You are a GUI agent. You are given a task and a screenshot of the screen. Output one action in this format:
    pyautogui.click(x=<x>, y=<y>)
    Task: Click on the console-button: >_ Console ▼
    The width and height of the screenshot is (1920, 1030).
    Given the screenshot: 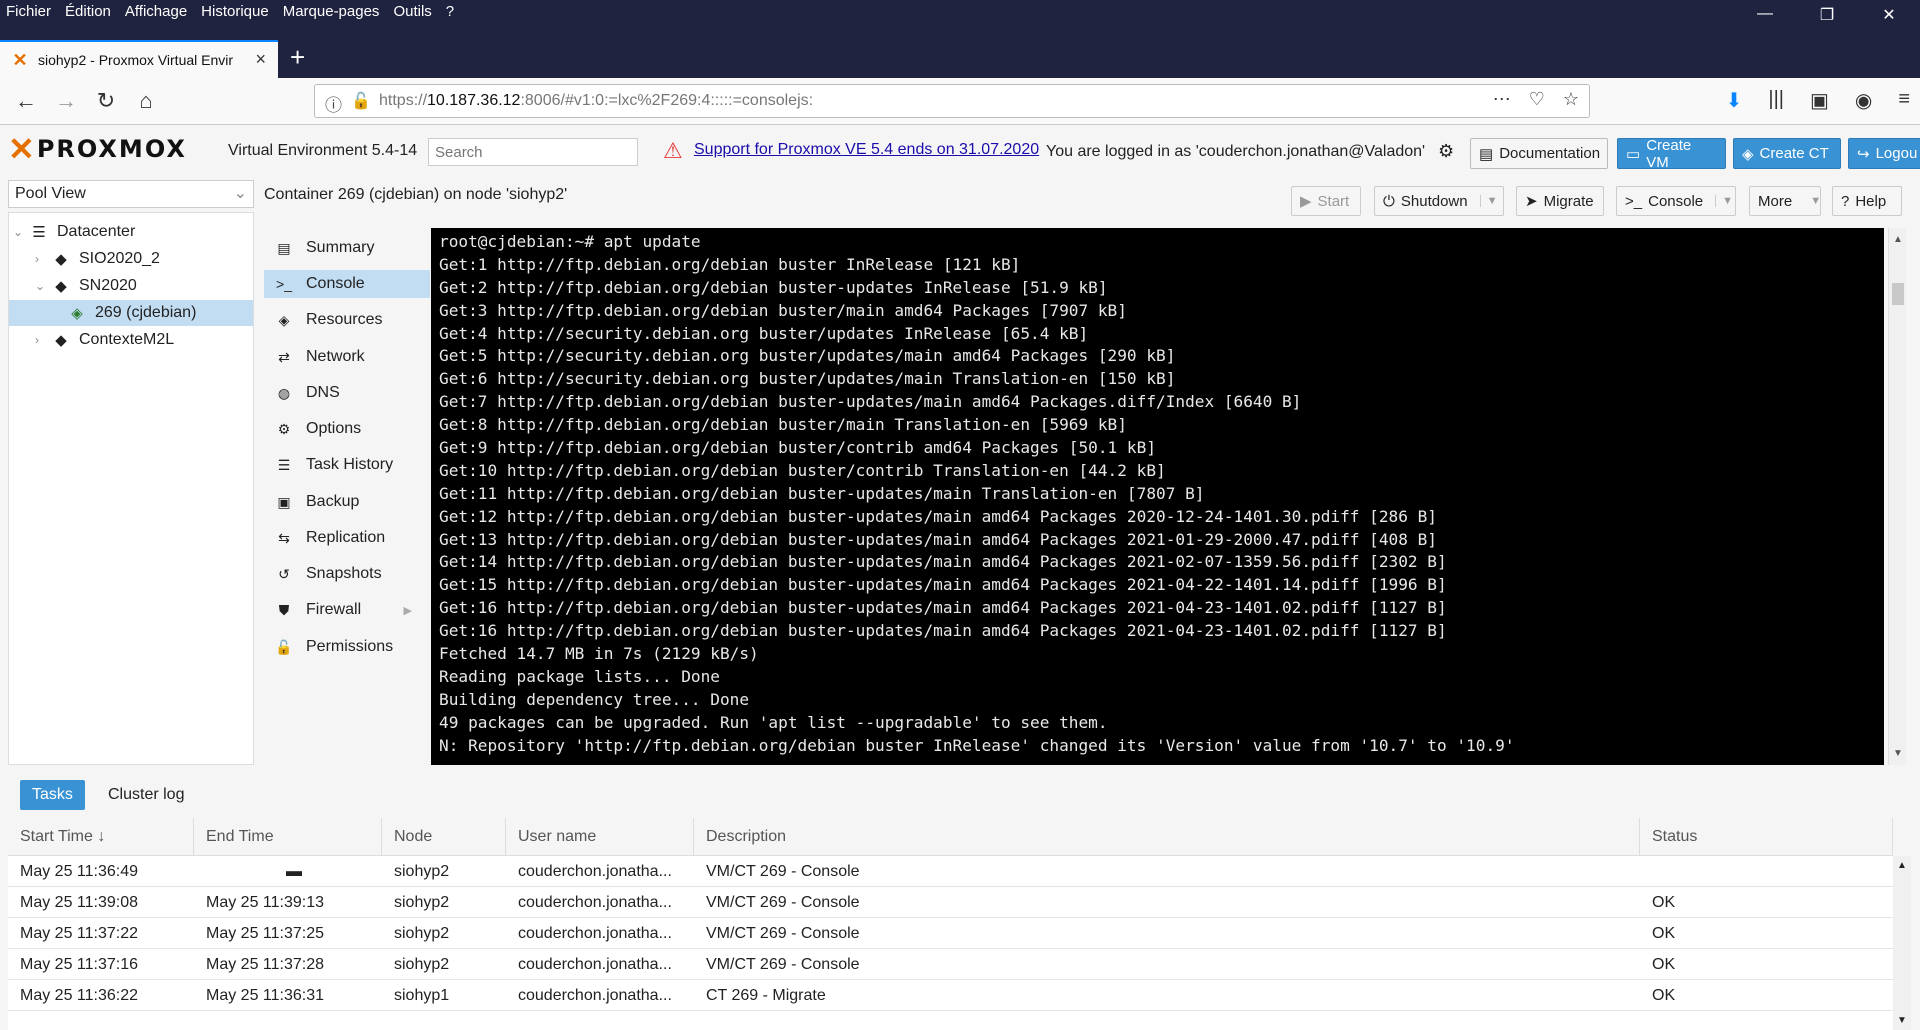 What is the action you would take?
    pyautogui.click(x=1676, y=201)
    